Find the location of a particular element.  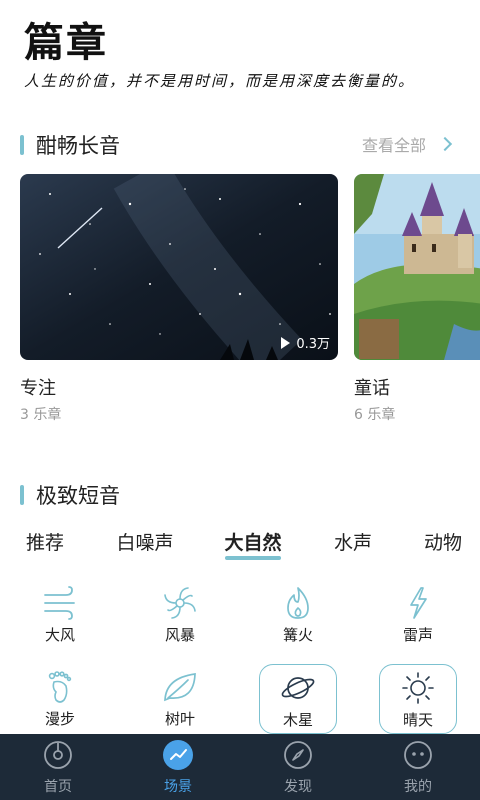

sound-label: 晴天 is located at coordinates (417, 720).